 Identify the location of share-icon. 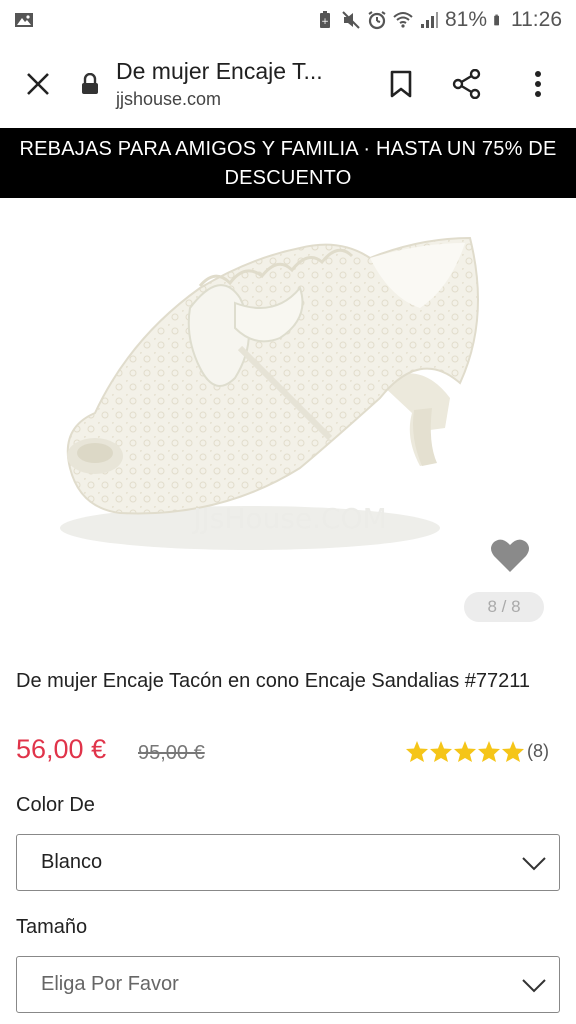
(466, 84).